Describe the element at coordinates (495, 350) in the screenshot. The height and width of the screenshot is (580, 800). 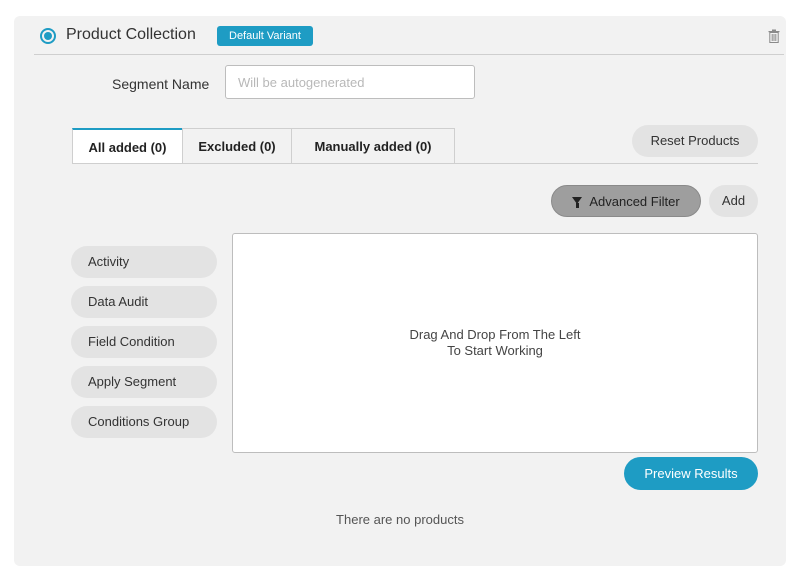
I see `drop-zone-line-2: To Start Working` at that location.